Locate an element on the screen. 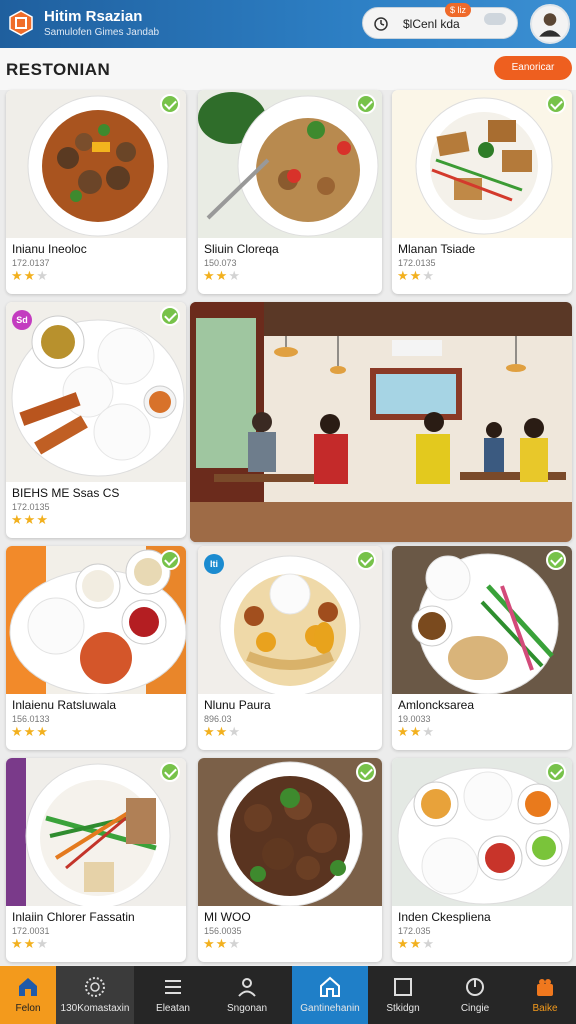 This screenshot has height=1024, width=576. page-title: RESTONIAN is located at coordinates (58, 69).